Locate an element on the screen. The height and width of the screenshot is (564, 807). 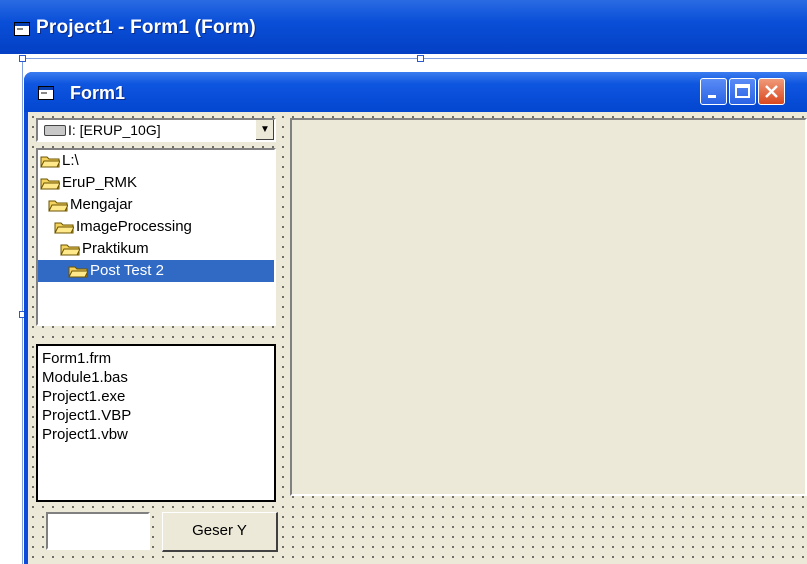
tree-item-label: L:\ is located at coordinates (70, 160).